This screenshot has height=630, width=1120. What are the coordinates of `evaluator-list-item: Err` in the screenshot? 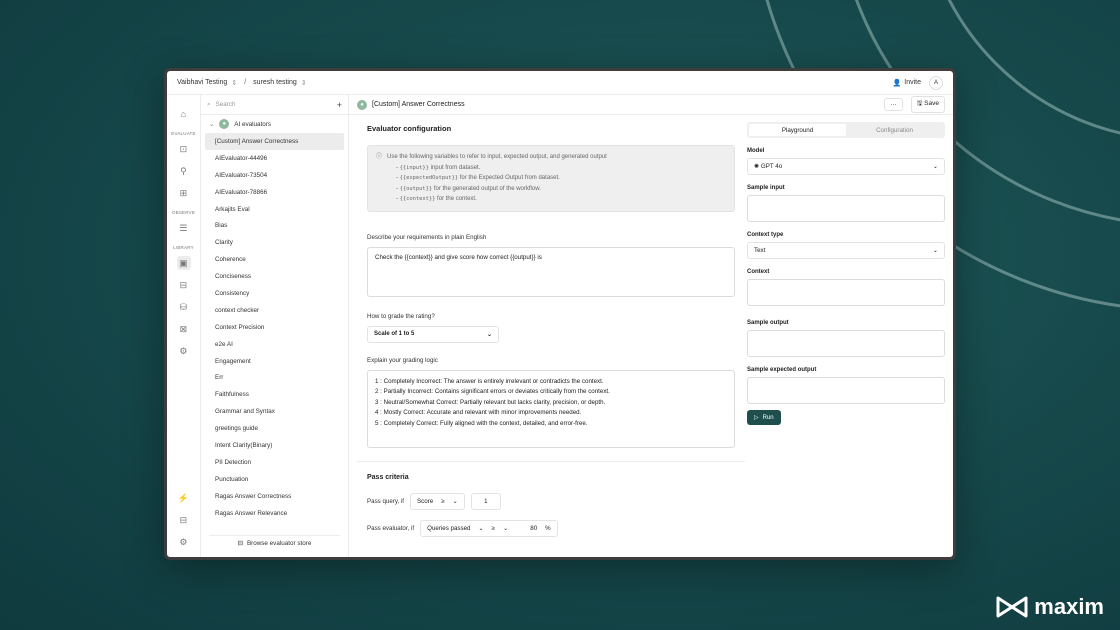 It's located at (274, 377).